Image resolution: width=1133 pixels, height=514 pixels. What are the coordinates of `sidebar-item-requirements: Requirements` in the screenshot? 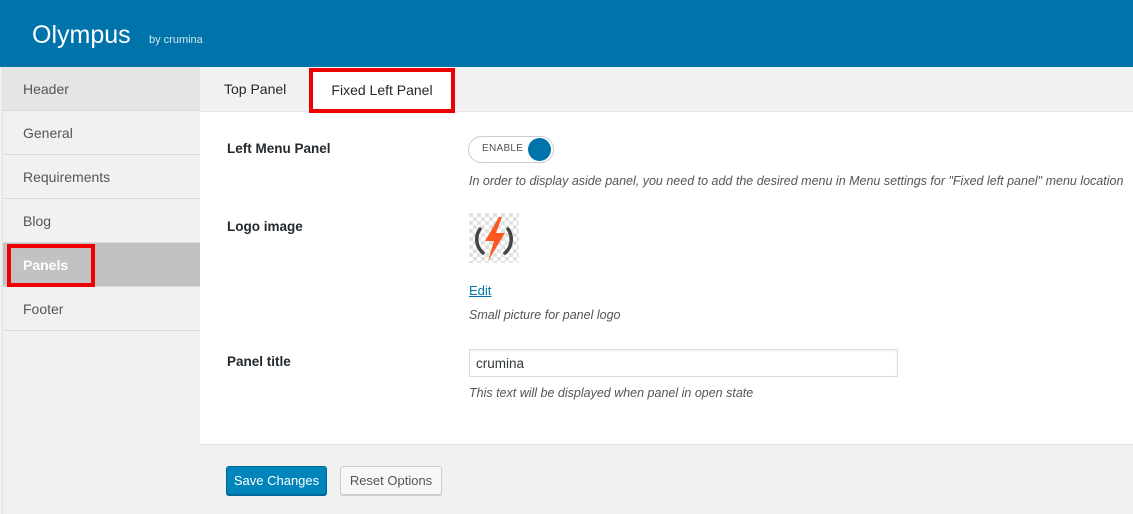 It's located at (101, 177).